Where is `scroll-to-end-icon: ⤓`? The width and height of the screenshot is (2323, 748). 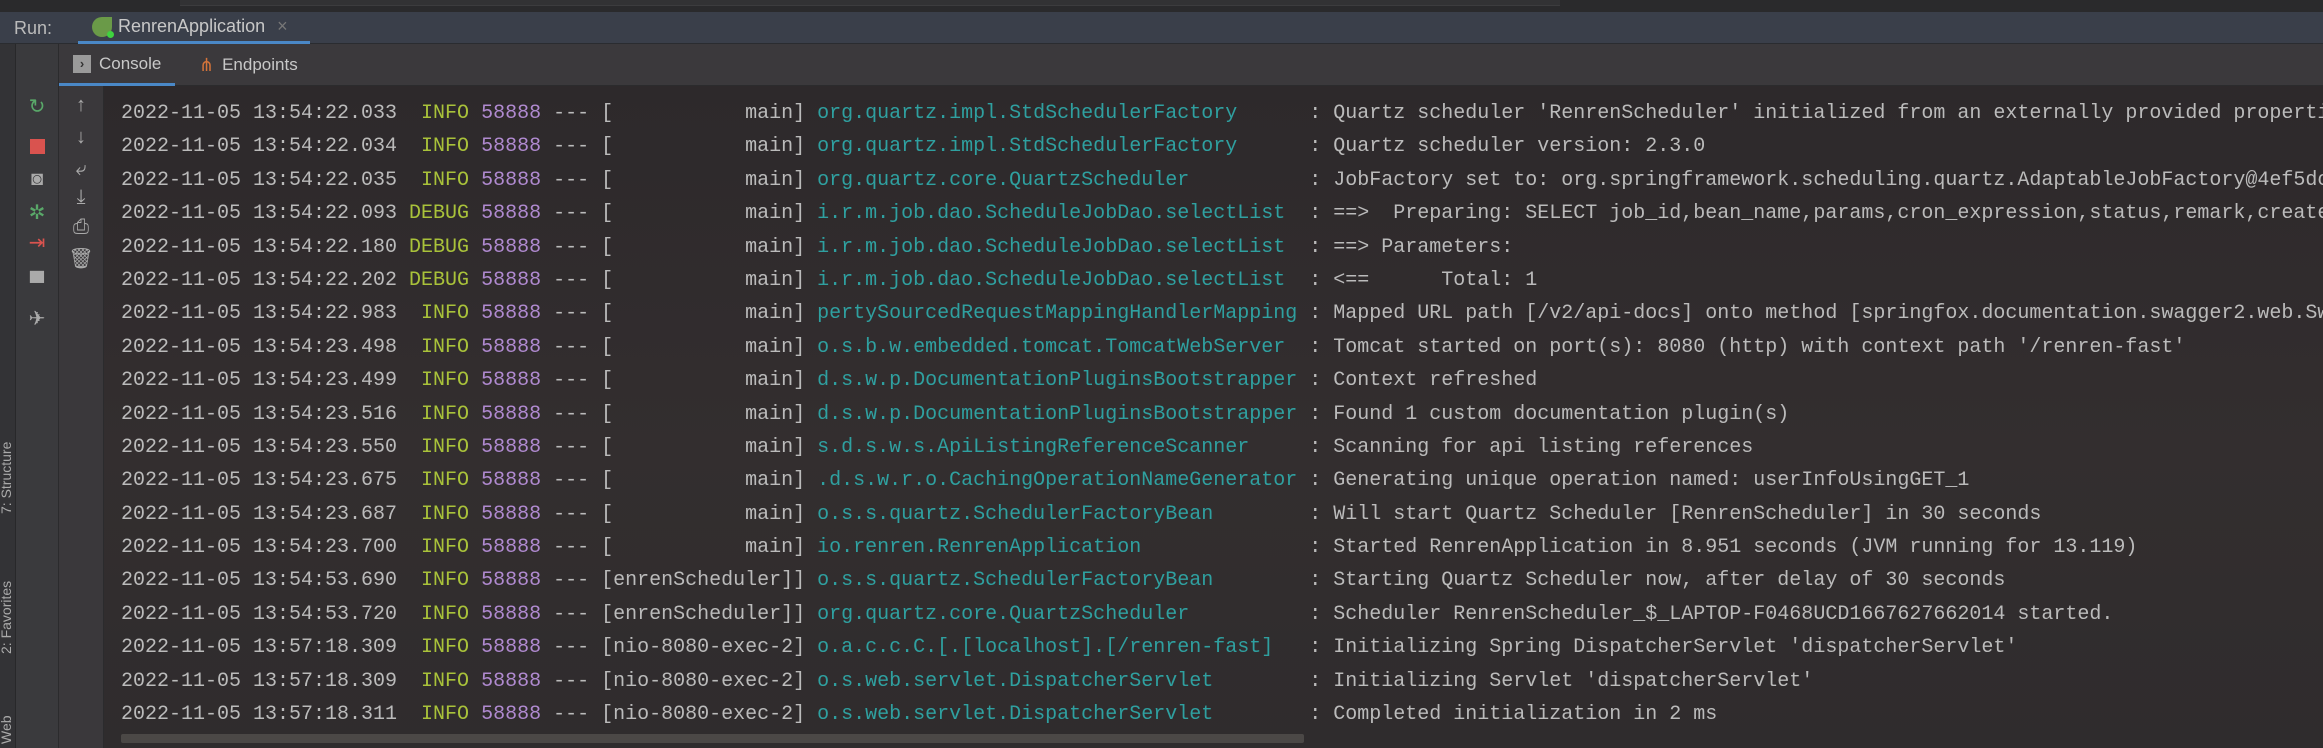 scroll-to-end-icon: ⤓ is located at coordinates (81, 197).